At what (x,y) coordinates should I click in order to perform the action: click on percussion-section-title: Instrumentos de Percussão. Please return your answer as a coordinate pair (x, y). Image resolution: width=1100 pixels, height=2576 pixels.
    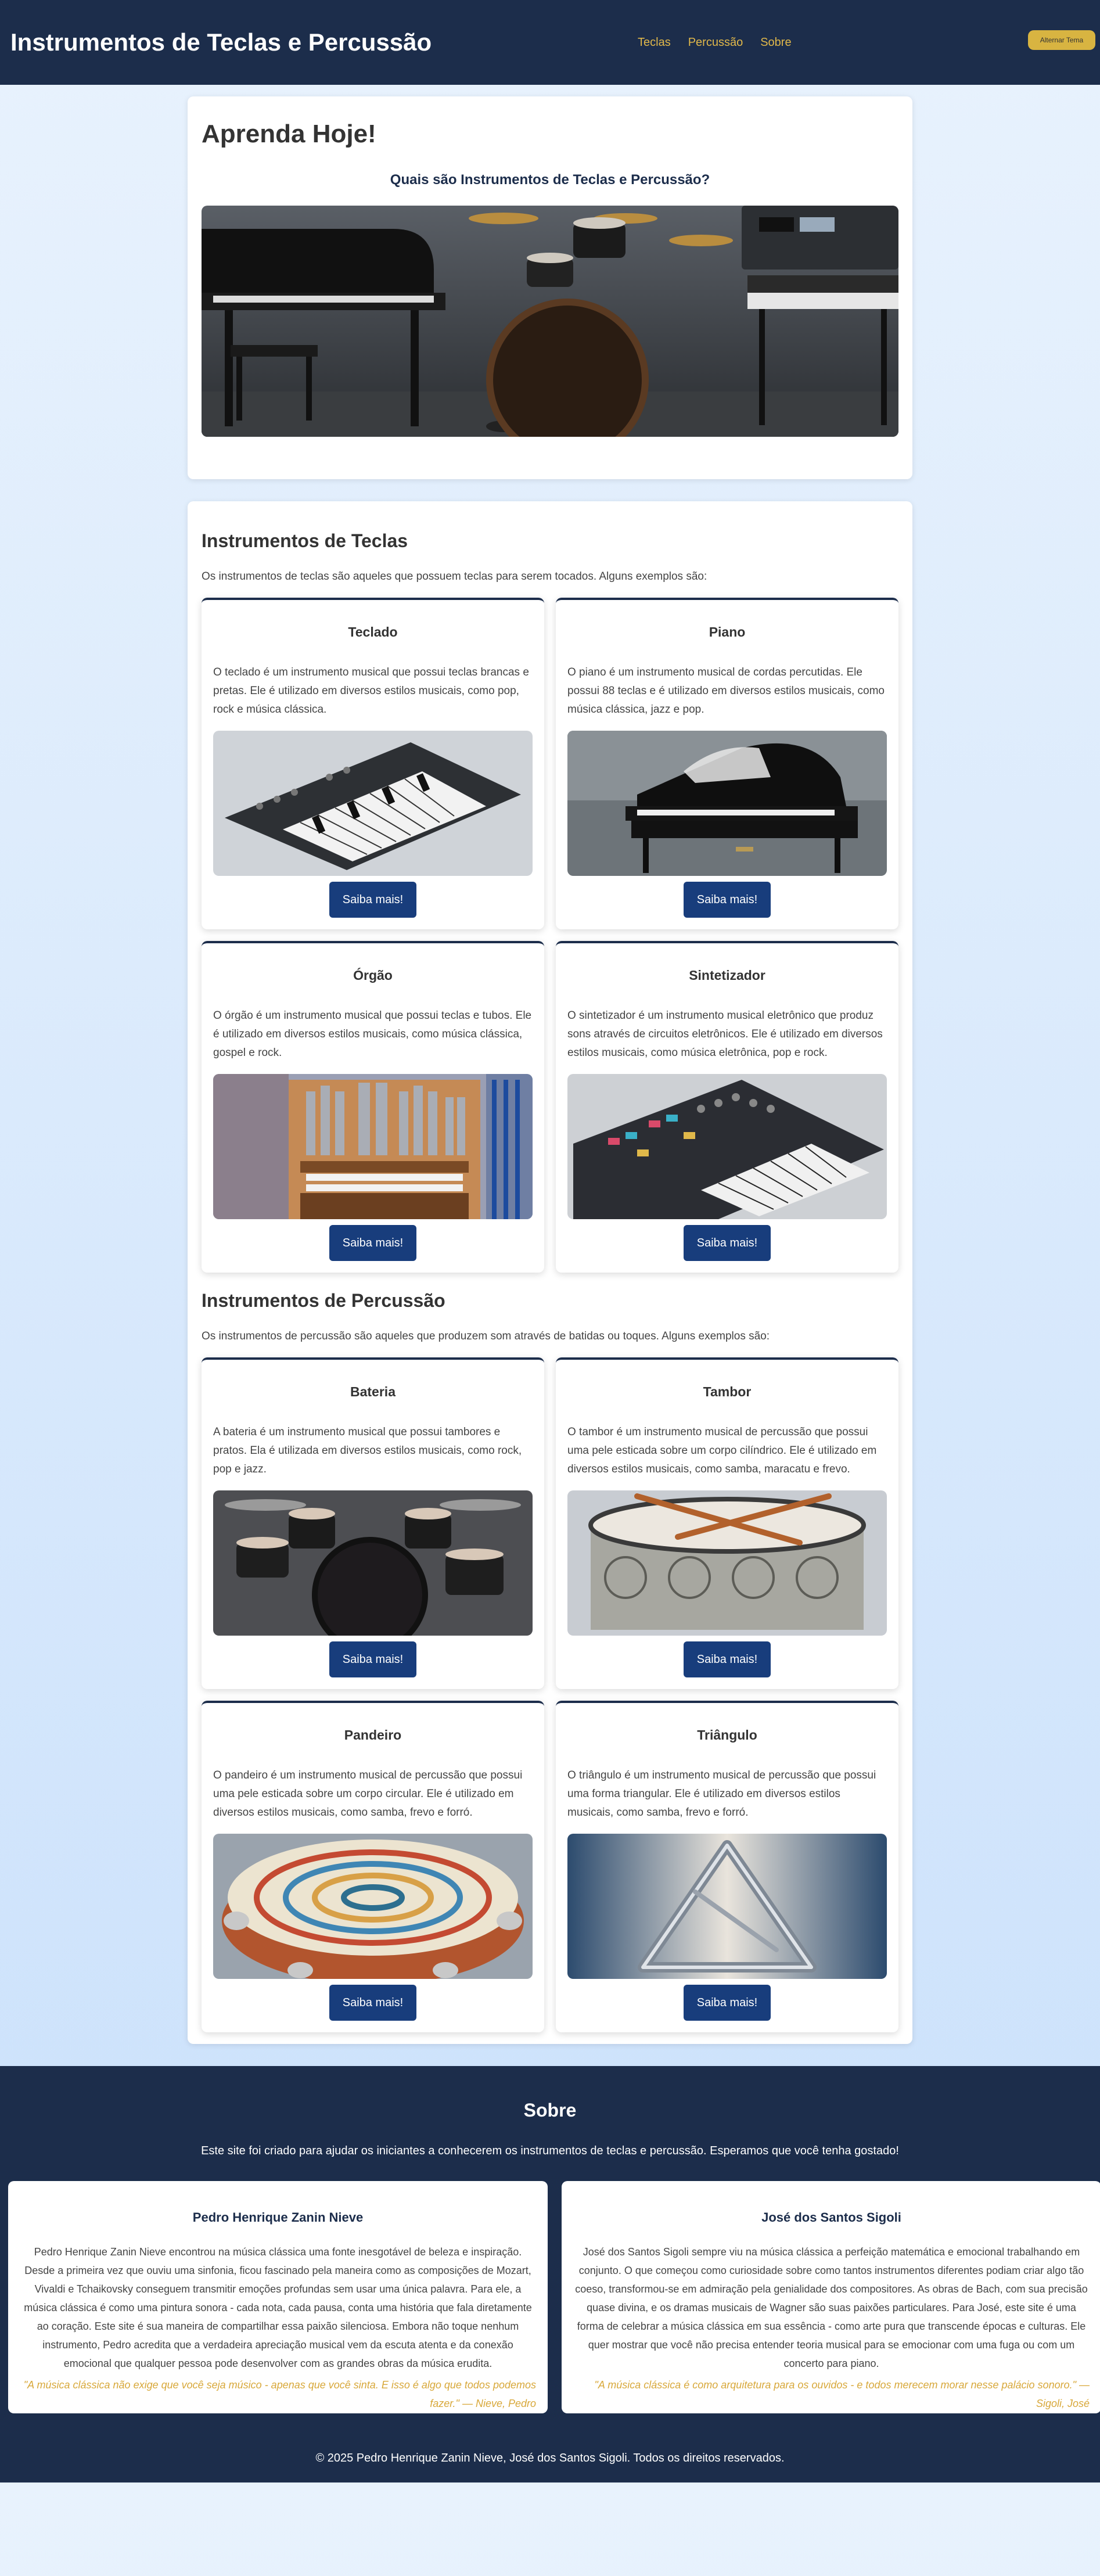
    Looking at the image, I should click on (323, 1300).